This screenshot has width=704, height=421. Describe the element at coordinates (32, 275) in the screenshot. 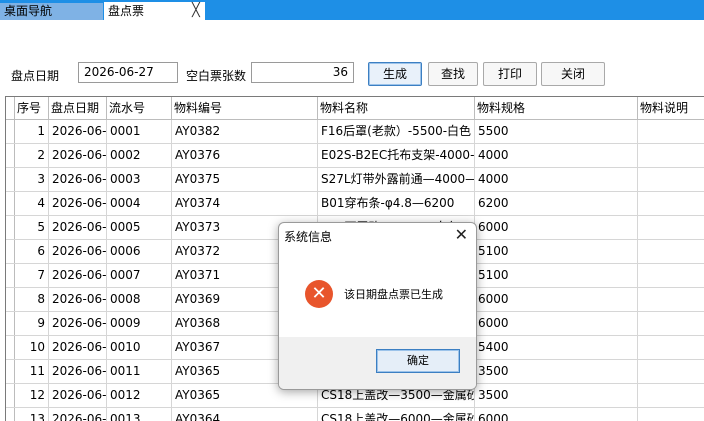

I see `cell-seq: 7` at that location.